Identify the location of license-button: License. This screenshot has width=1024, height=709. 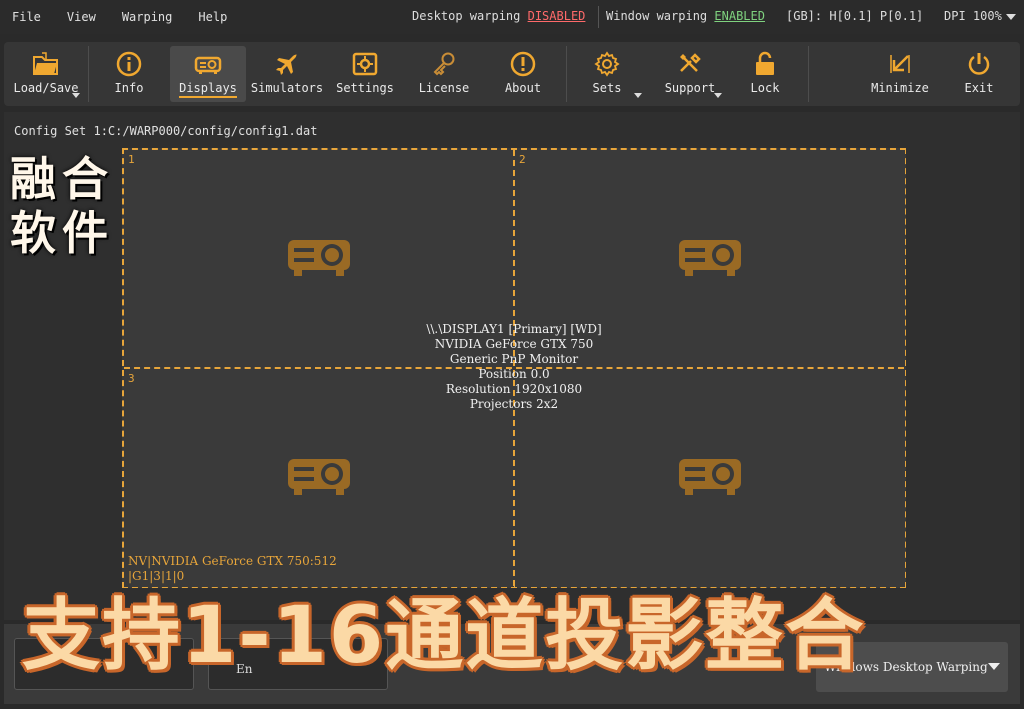
(444, 74).